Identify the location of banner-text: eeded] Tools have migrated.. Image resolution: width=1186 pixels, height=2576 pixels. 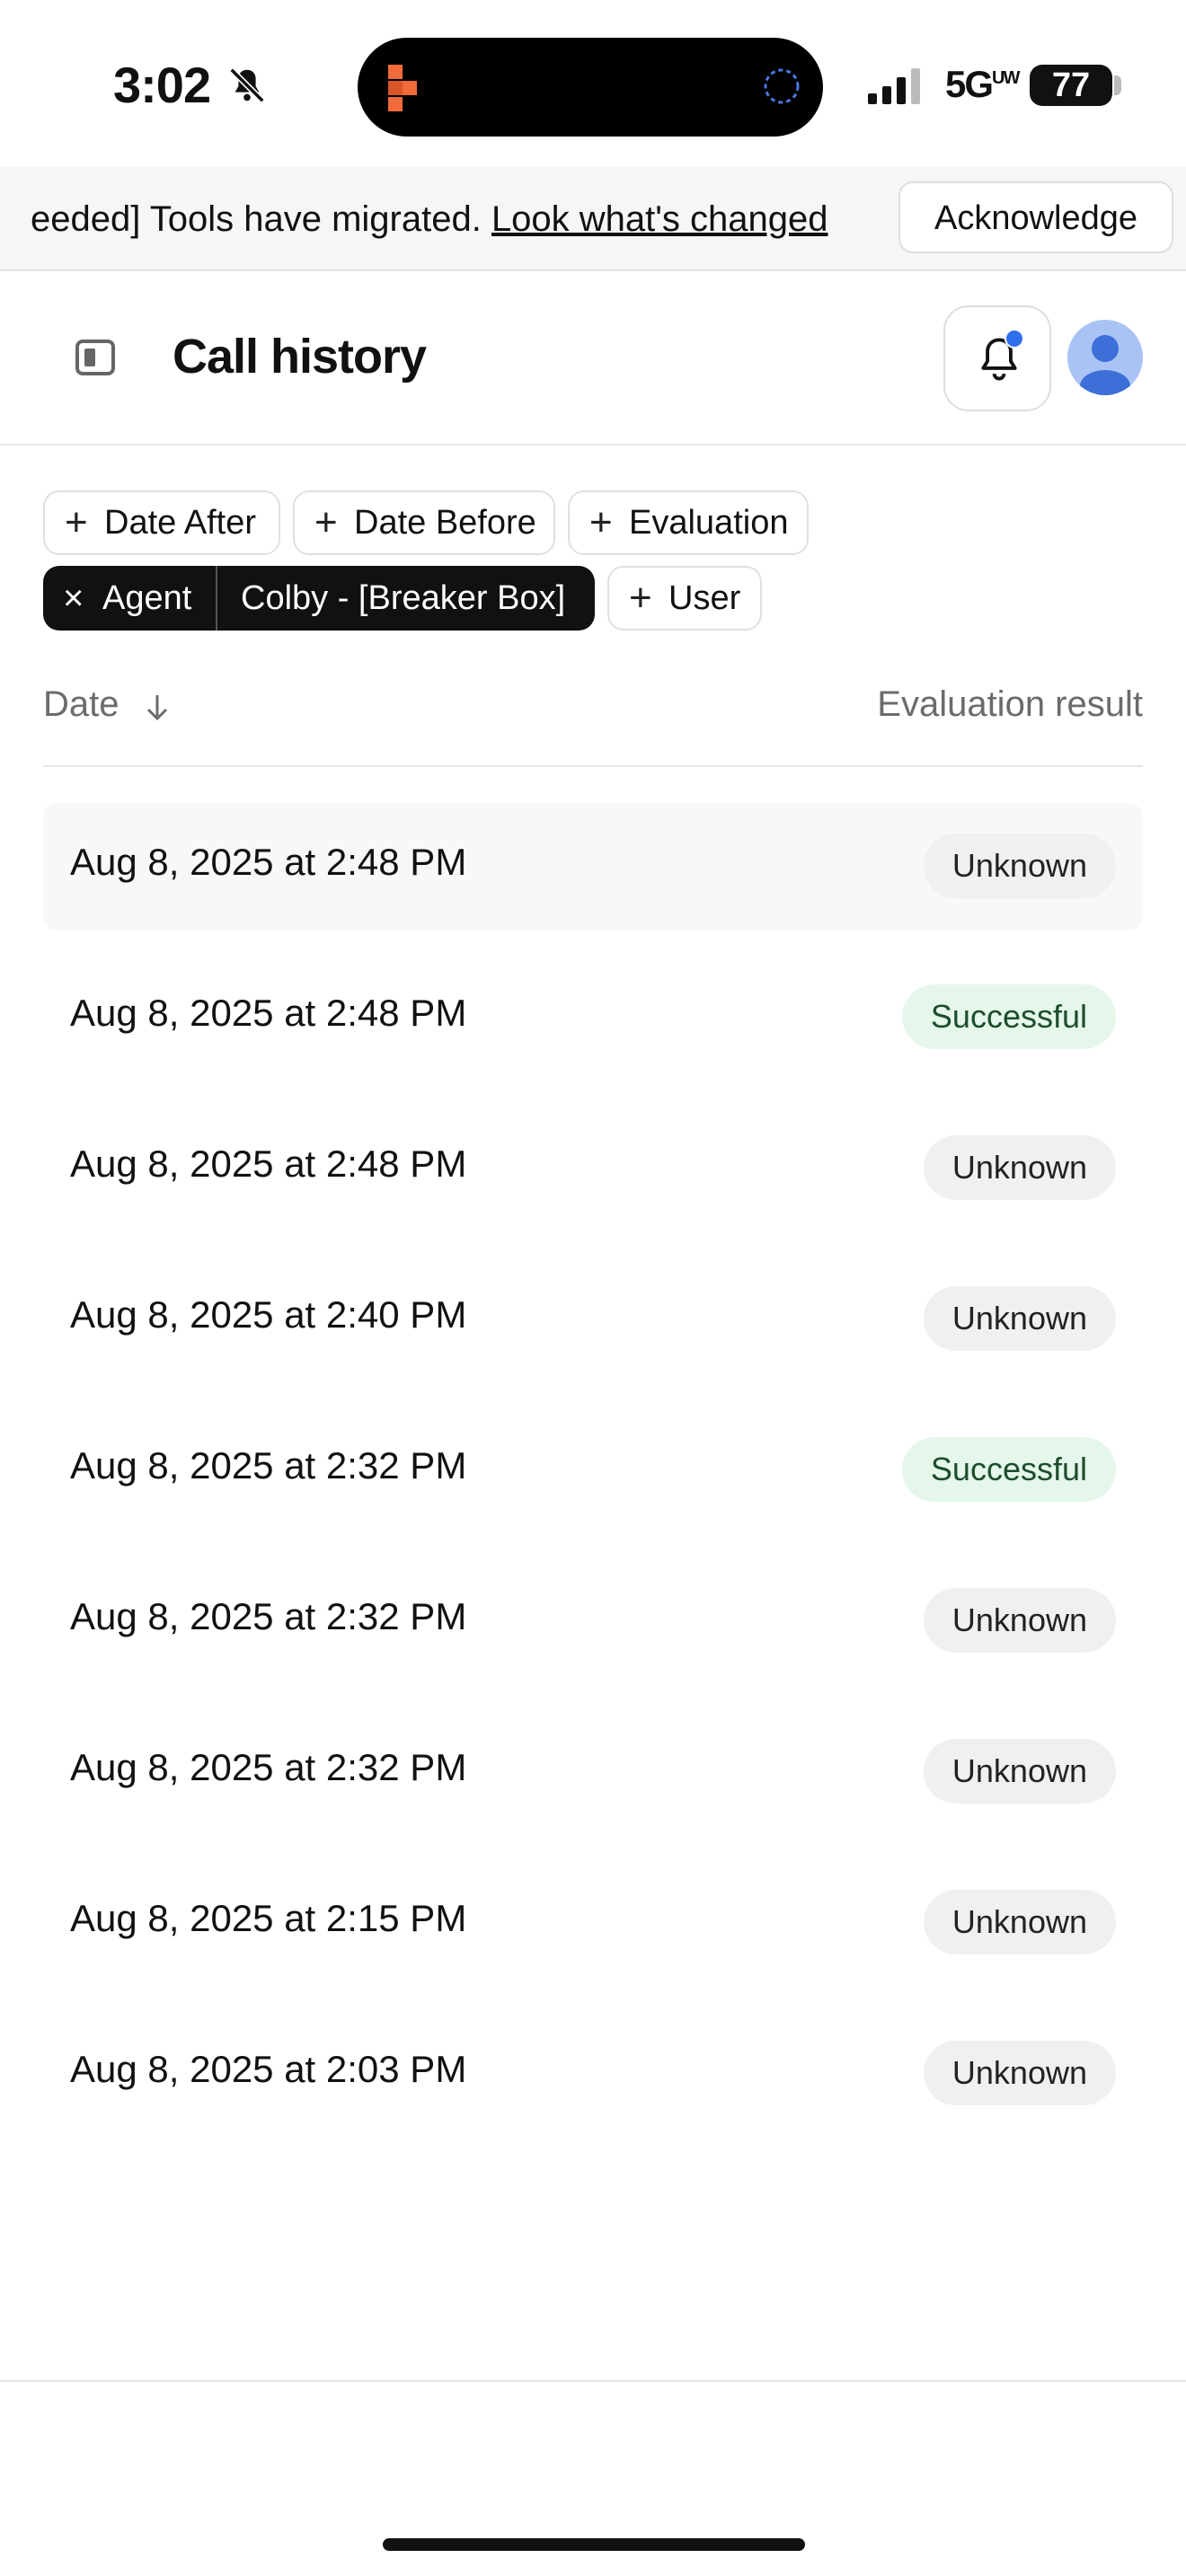
(261, 219).